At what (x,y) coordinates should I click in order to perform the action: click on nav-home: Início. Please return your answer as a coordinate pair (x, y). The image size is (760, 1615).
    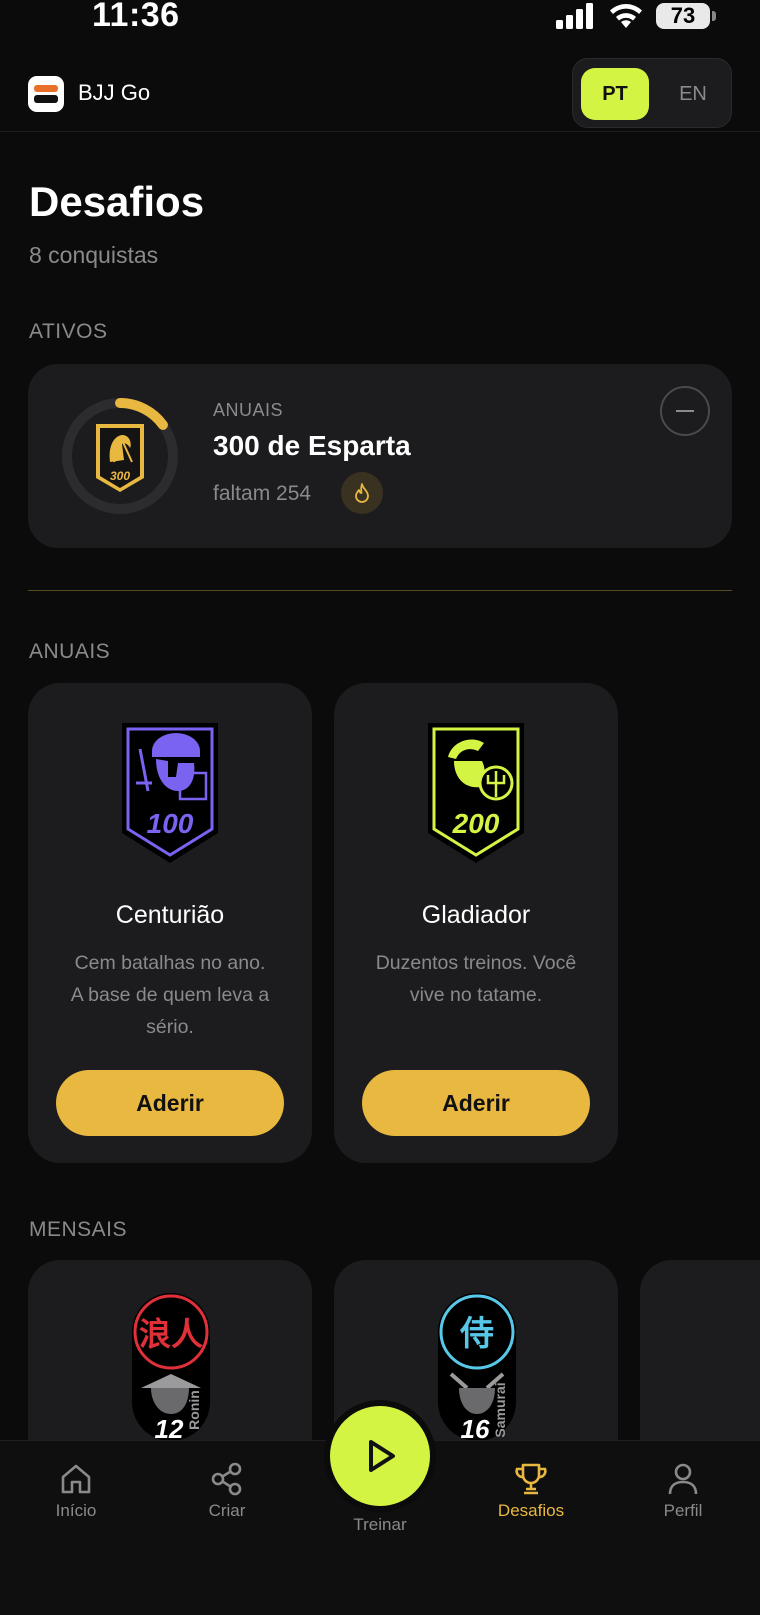
    Looking at the image, I should click on (76, 1491).